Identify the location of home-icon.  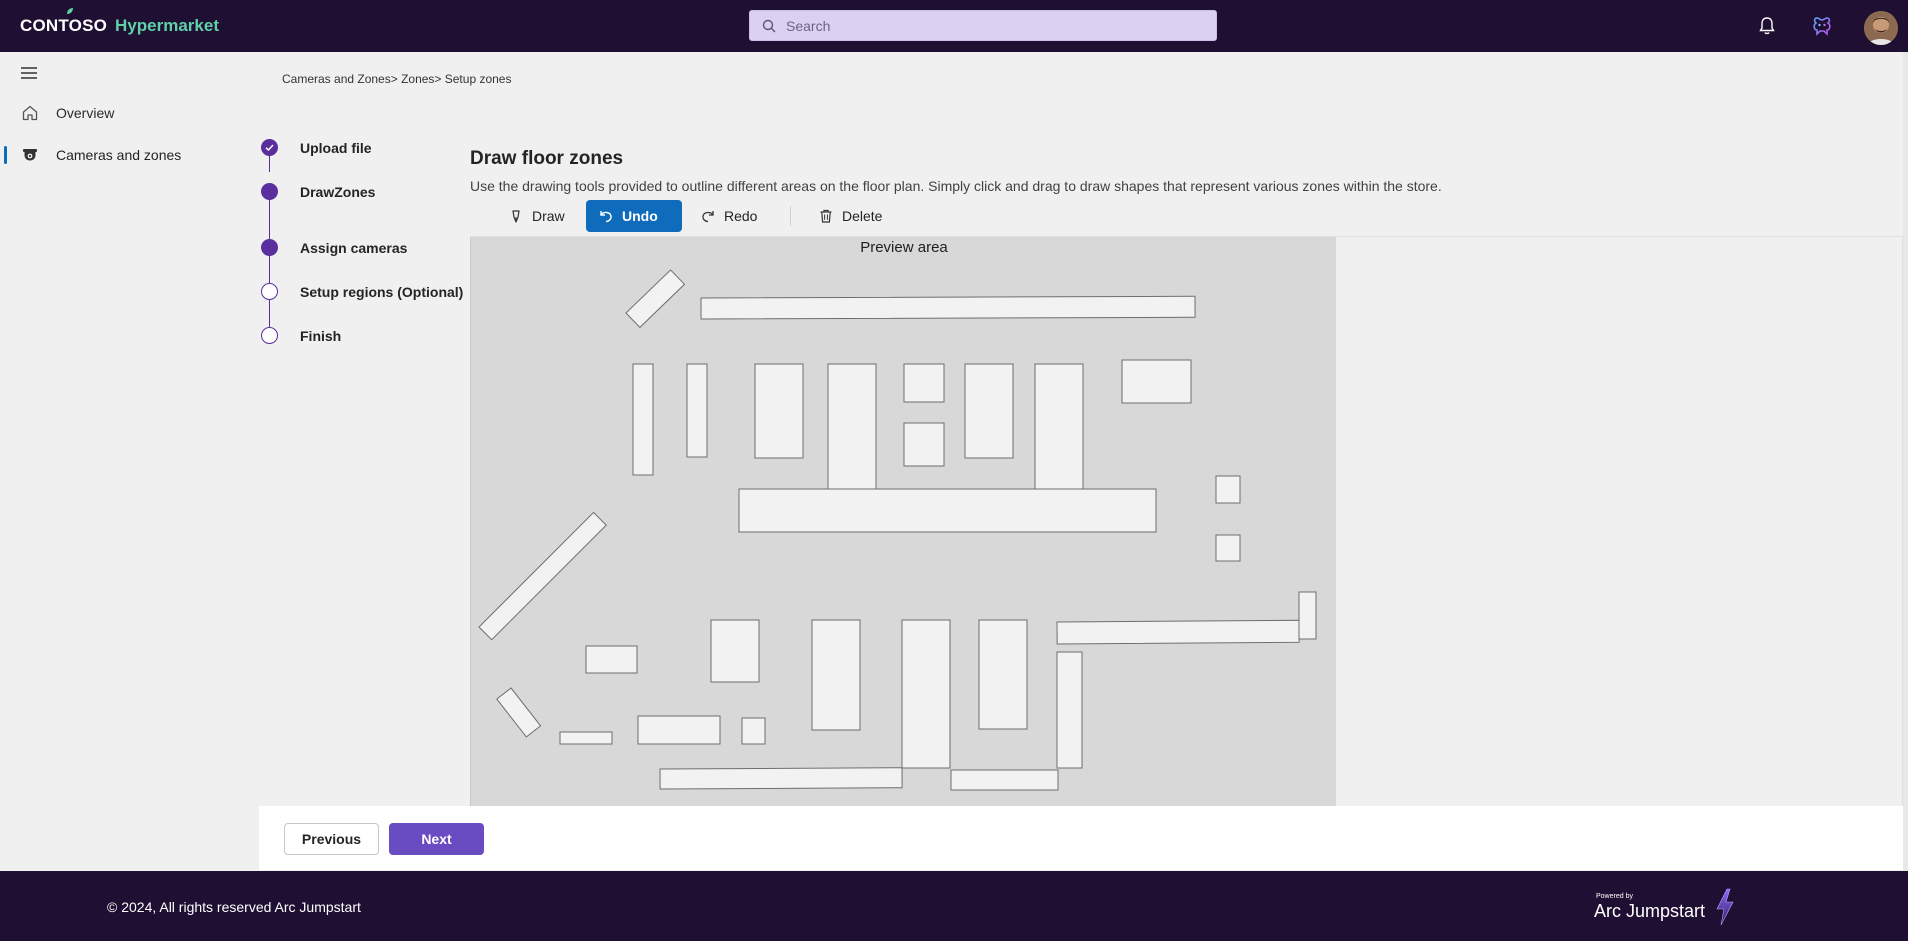
(30, 113).